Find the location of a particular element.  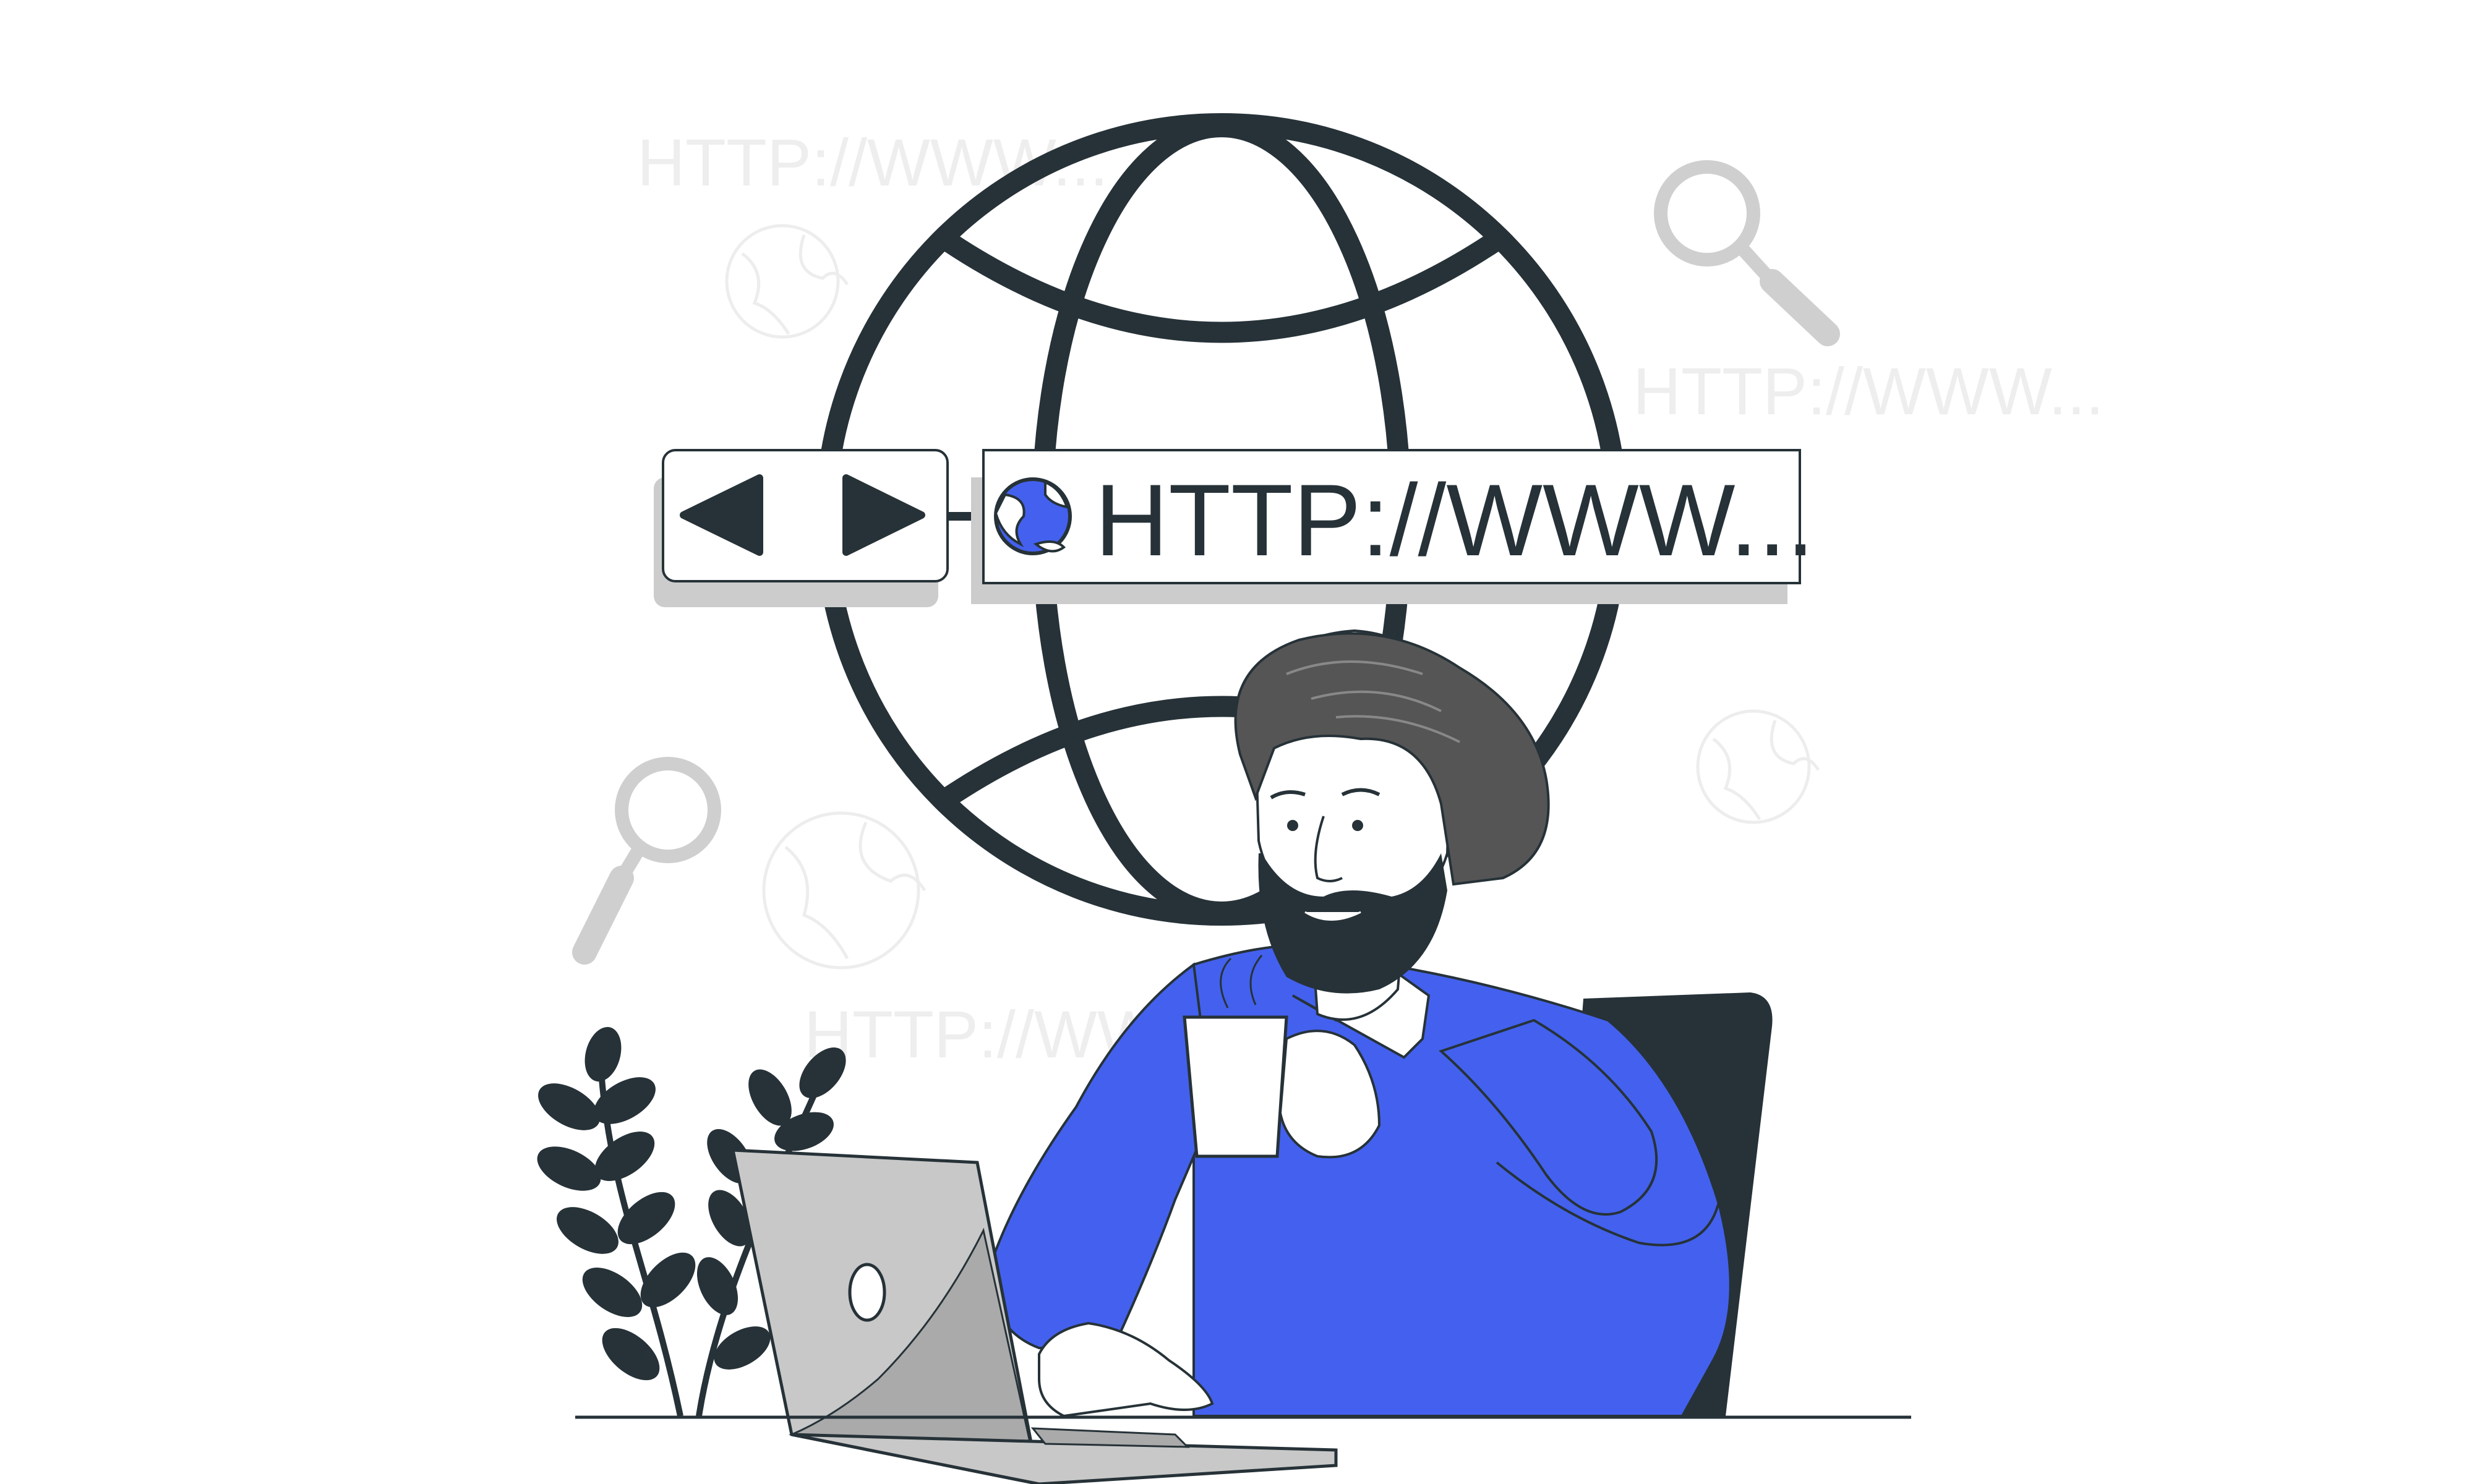

address-globe-icon is located at coordinates (1033, 516).